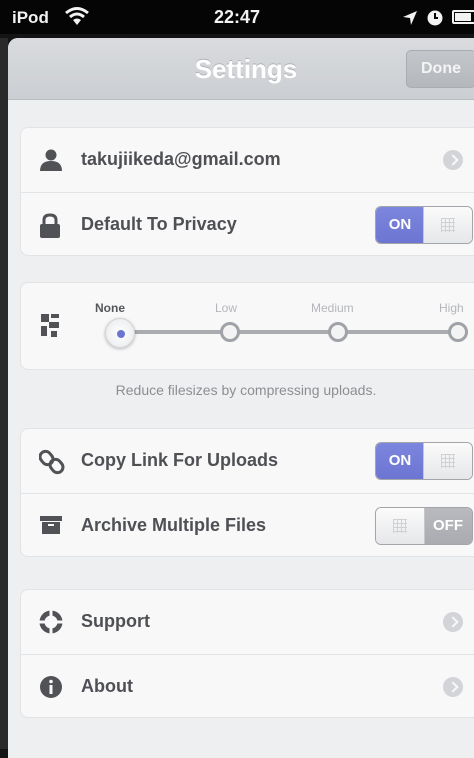  I want to click on level-low-label: Low, so click(226, 308).